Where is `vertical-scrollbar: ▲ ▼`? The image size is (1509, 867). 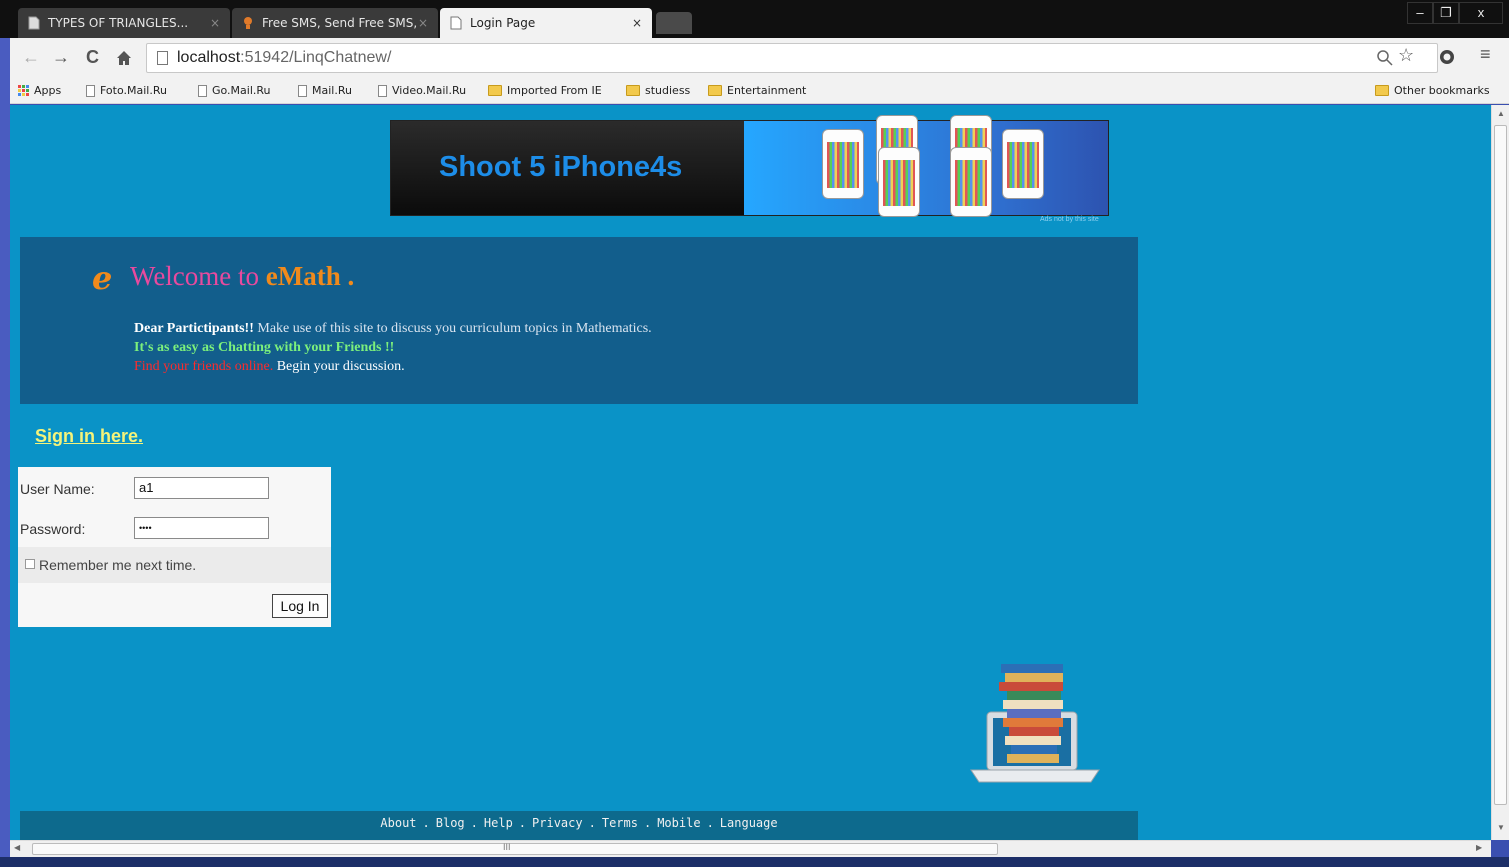 vertical-scrollbar: ▲ ▼ is located at coordinates (1500, 472).